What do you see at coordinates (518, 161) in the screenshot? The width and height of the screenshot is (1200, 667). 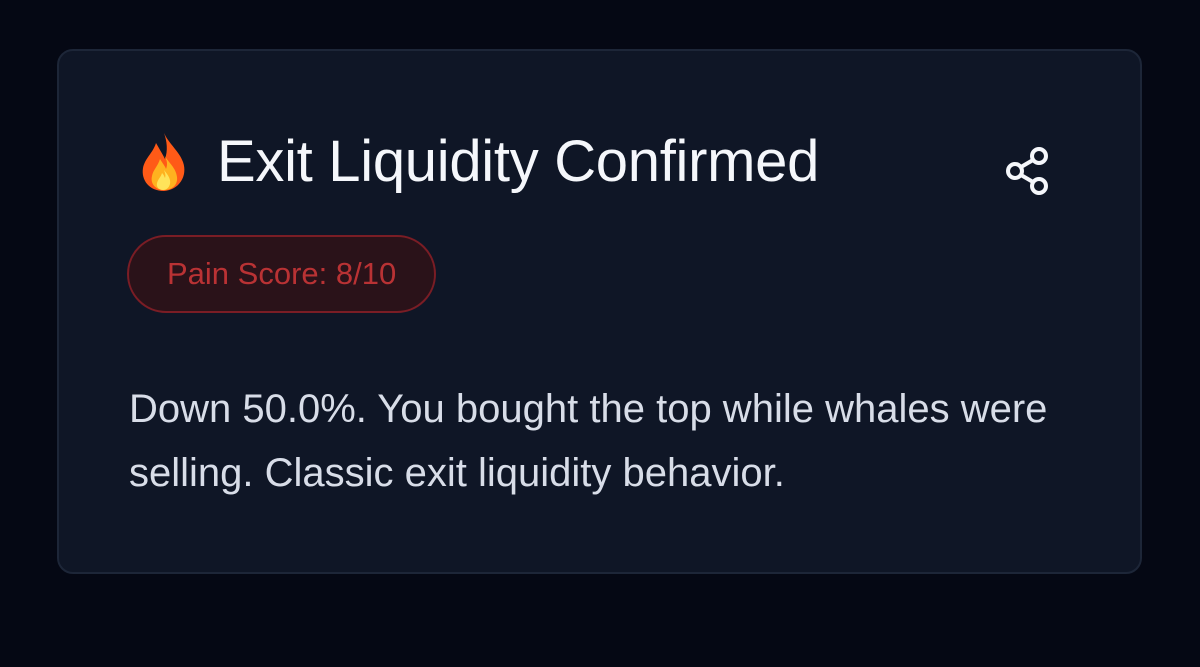 I see `card-title: Exit Liquidity Confirmed` at bounding box center [518, 161].